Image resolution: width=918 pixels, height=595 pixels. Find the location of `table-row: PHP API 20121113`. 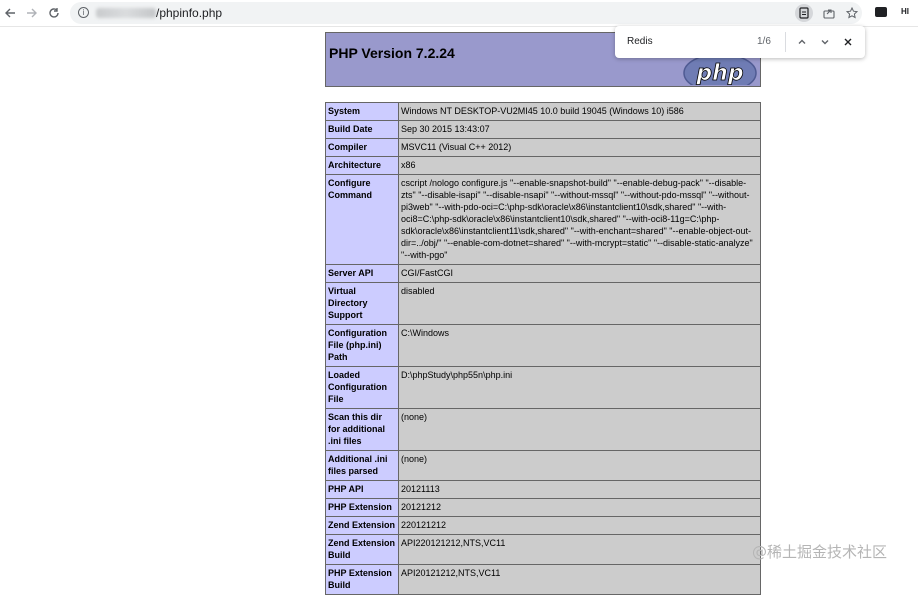

table-row: PHP API 20121113 is located at coordinates (543, 489).